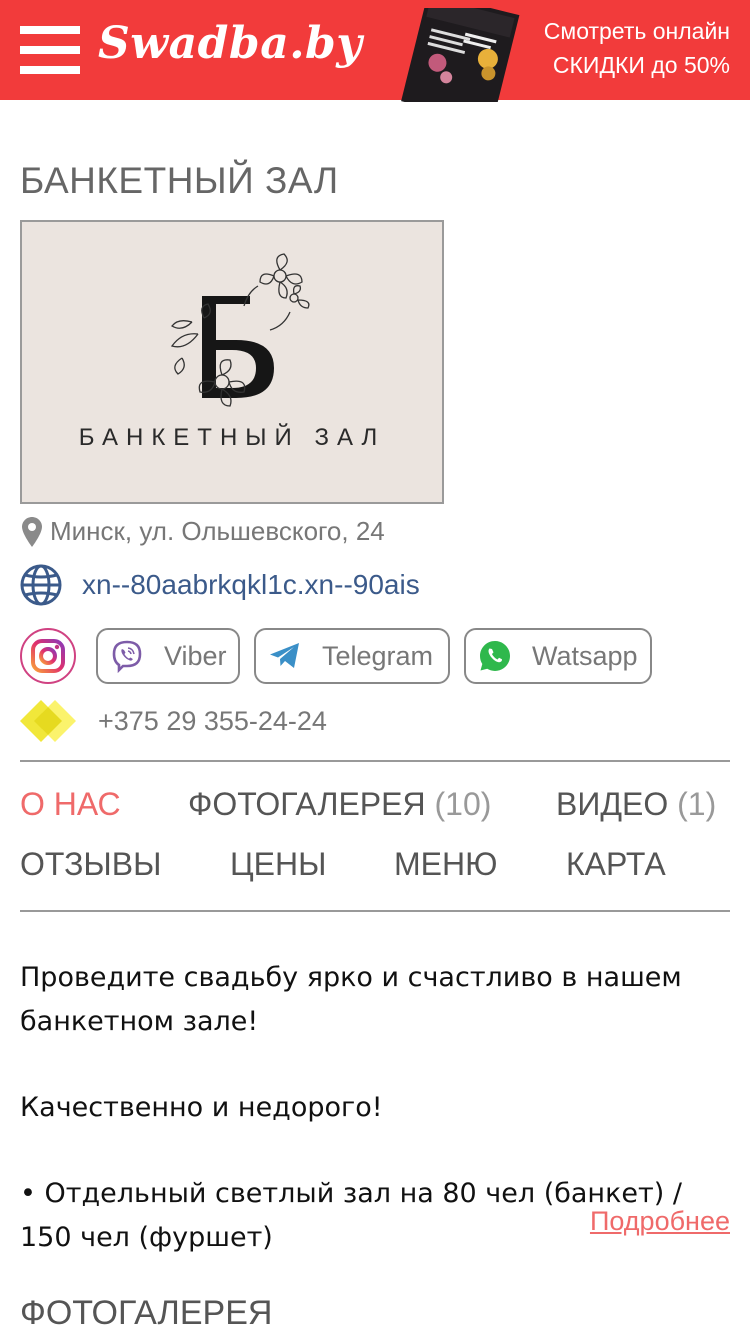  I want to click on telegram-button: Telegram, so click(352, 656).